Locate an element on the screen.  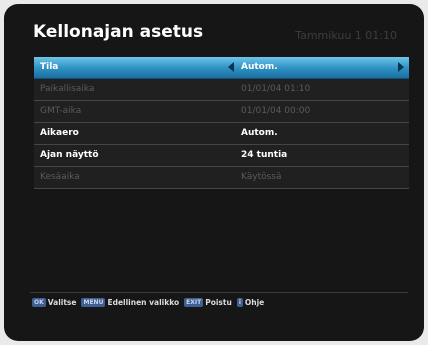
exit-key-icon: EXIT is located at coordinates (194, 302).